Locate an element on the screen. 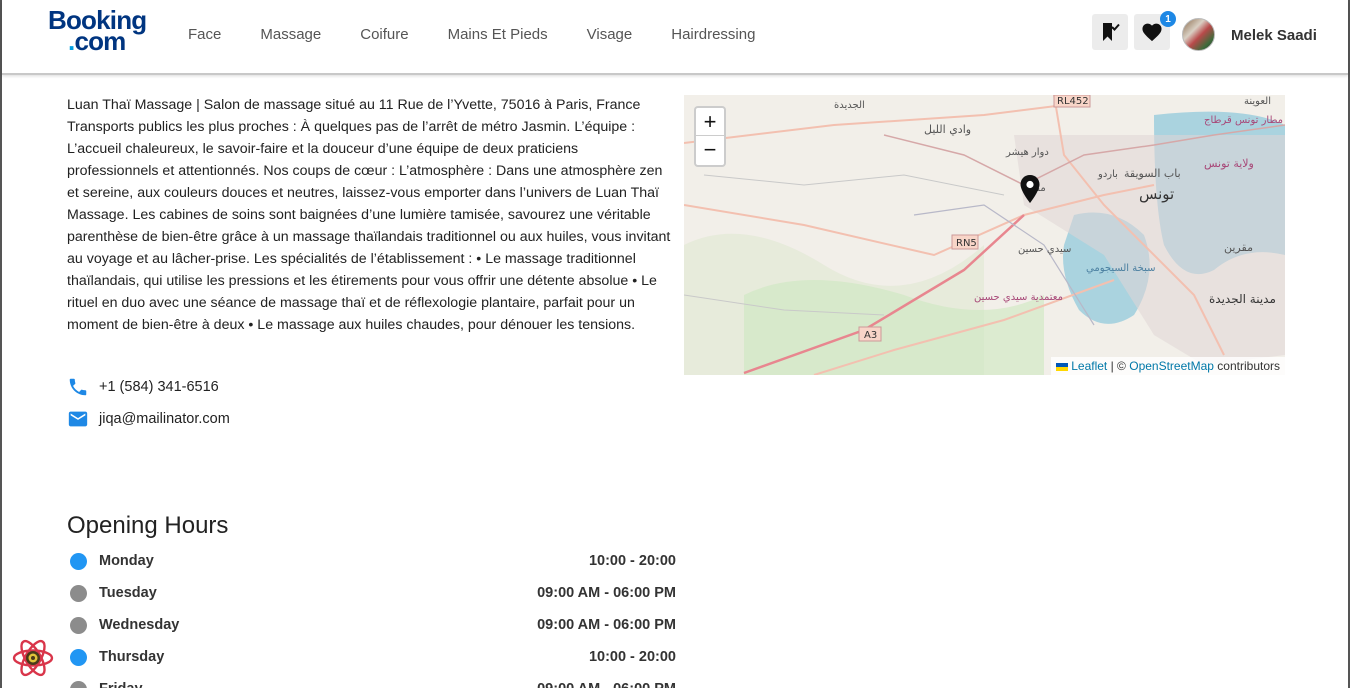 Image resolution: width=1350 pixels, height=688 pixels. phone-contact: +1 (584) 341-6516 is located at coordinates (143, 387).